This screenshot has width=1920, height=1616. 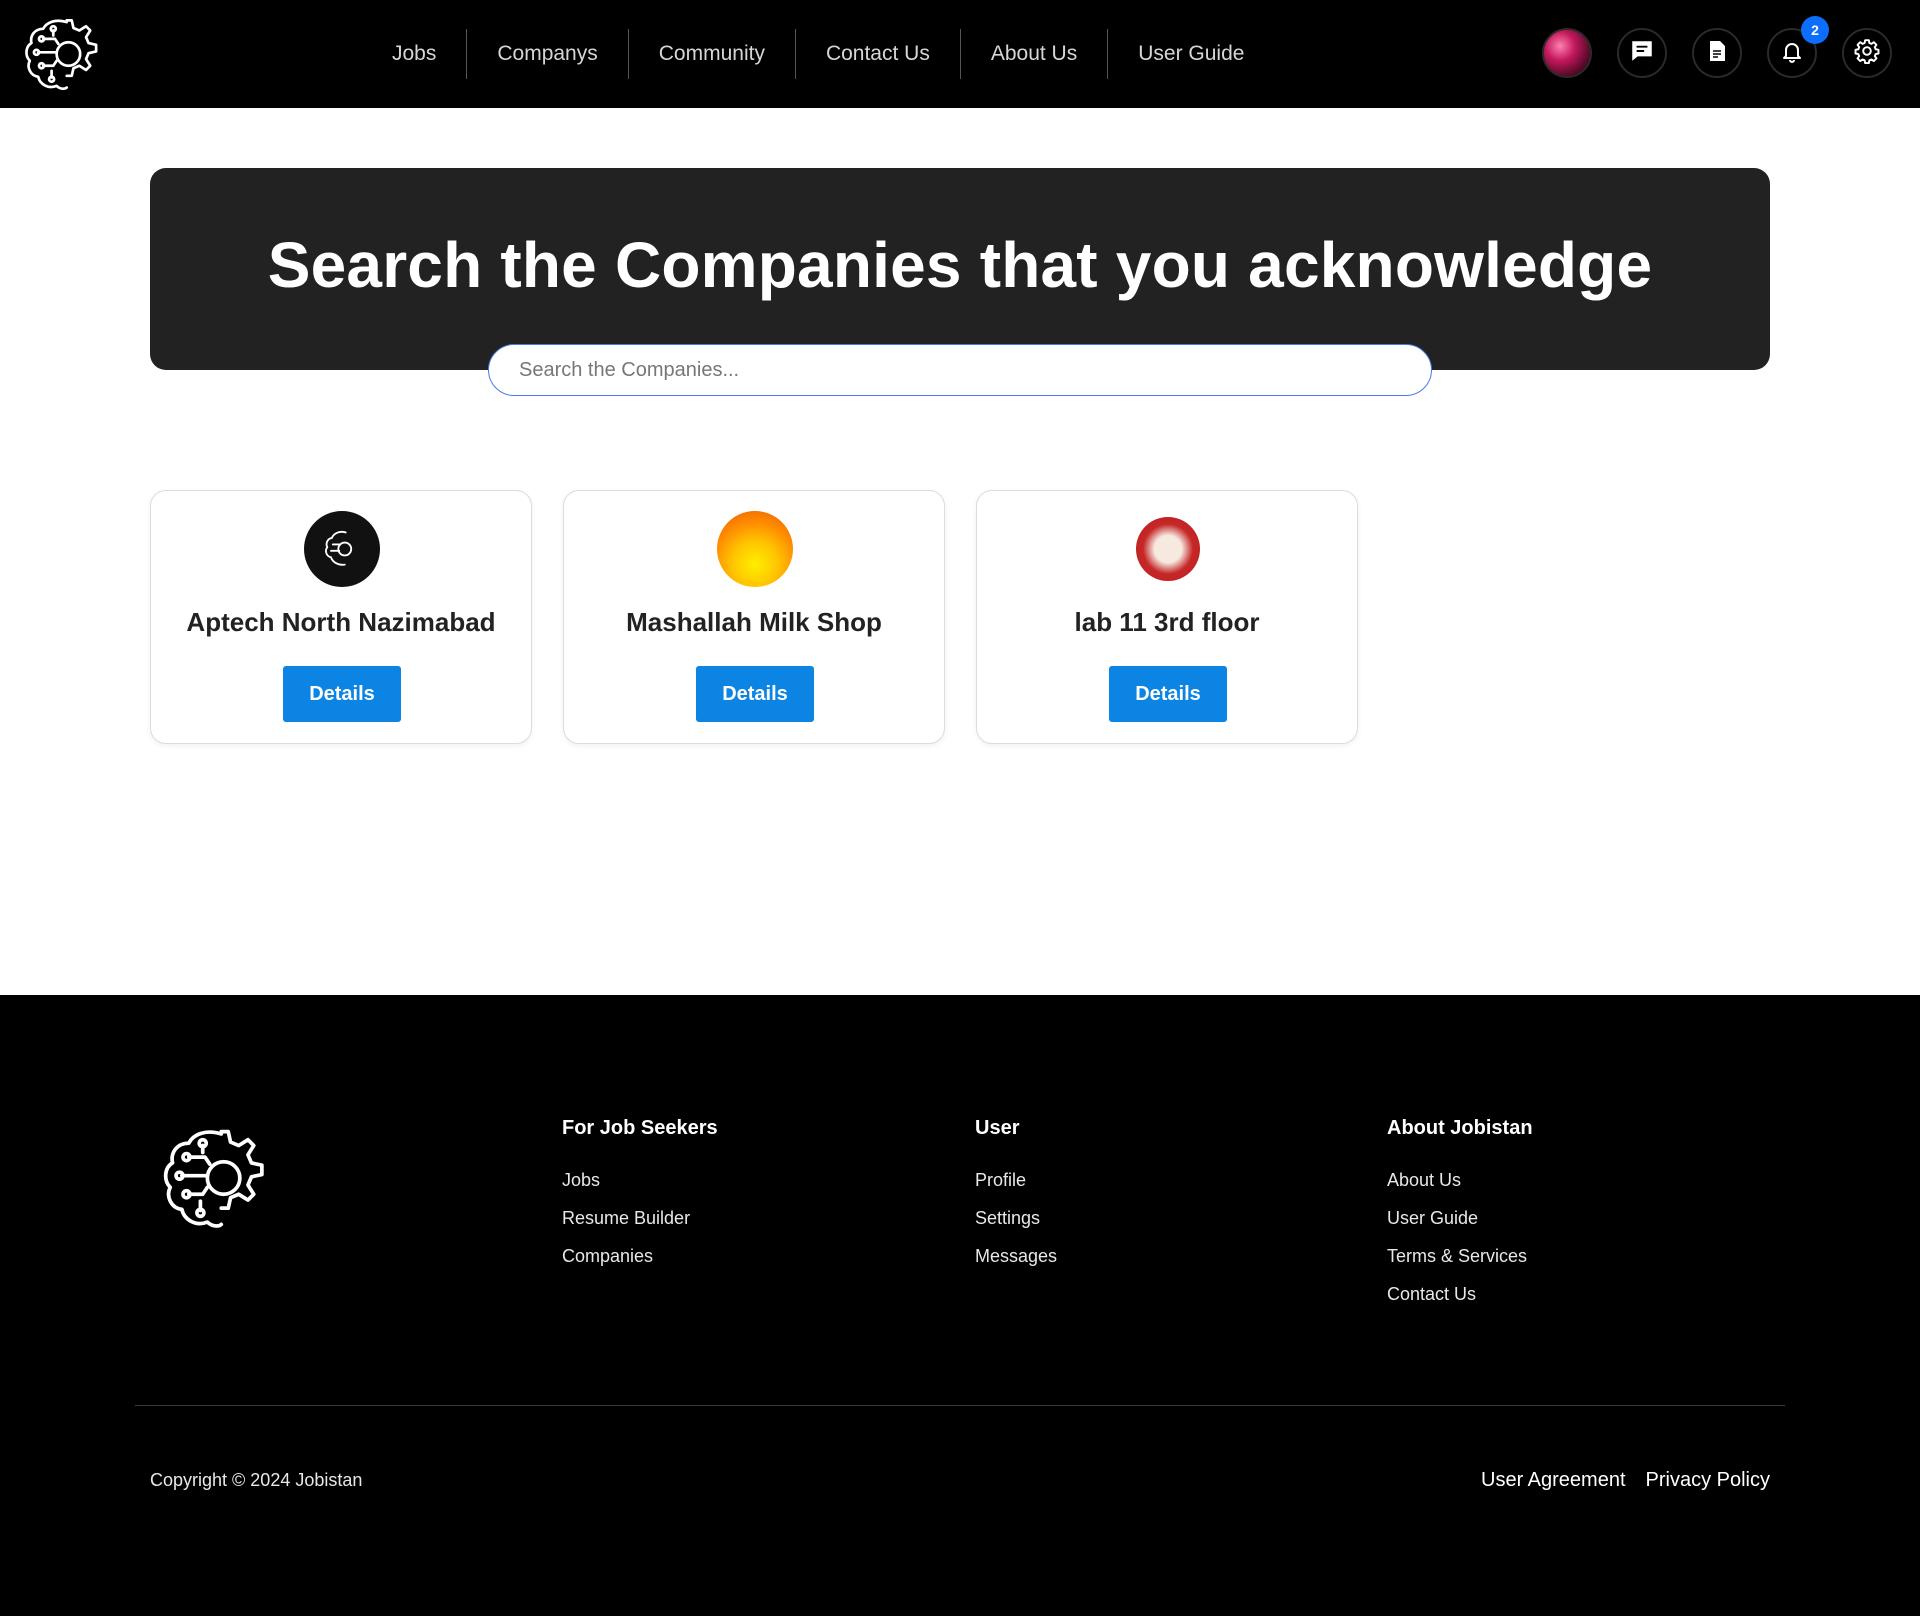 I want to click on footer-link-profile: Profile, so click(x=1016, y=1180).